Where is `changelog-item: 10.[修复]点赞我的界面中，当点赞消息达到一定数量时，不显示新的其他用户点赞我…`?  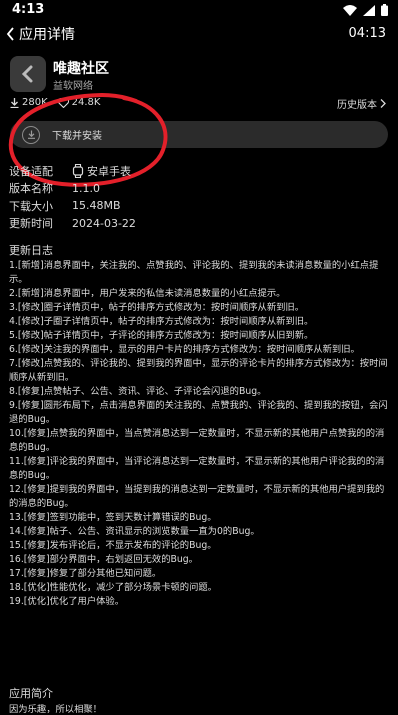 changelog-item: 10.[修复]点赞我的界面中，当点赞消息达到一定数量时，不显示新的其他用户点赞我… is located at coordinates (197, 440).